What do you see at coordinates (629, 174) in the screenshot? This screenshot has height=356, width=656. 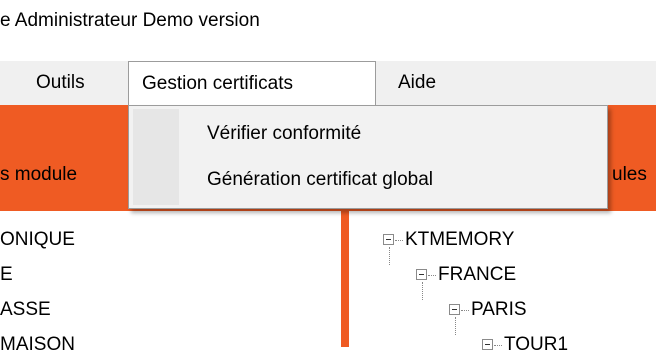 I see `band-label-right: ules` at bounding box center [629, 174].